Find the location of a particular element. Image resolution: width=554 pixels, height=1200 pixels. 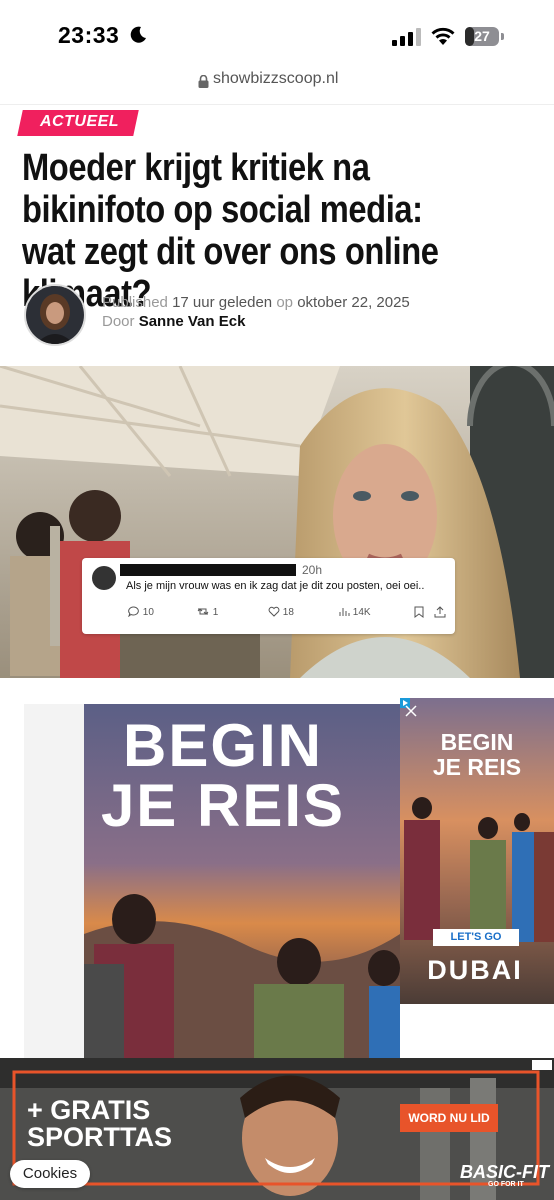

retweet-count: 1 is located at coordinates (215, 612).